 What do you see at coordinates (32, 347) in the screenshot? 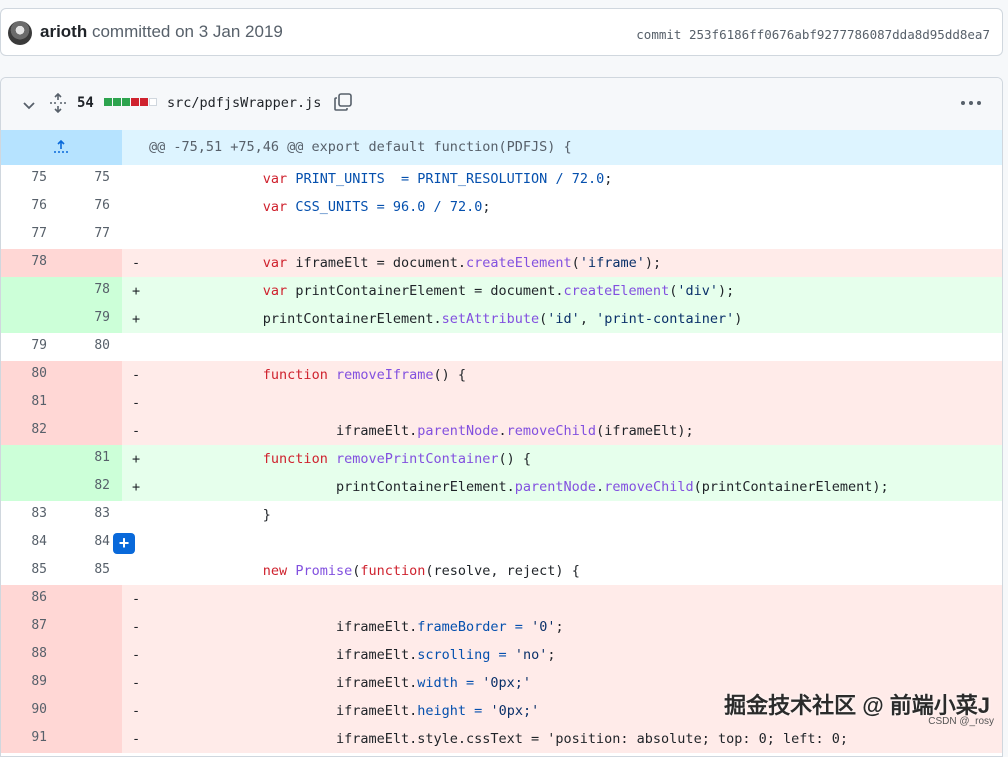
I see `old-line-number: 79` at bounding box center [32, 347].